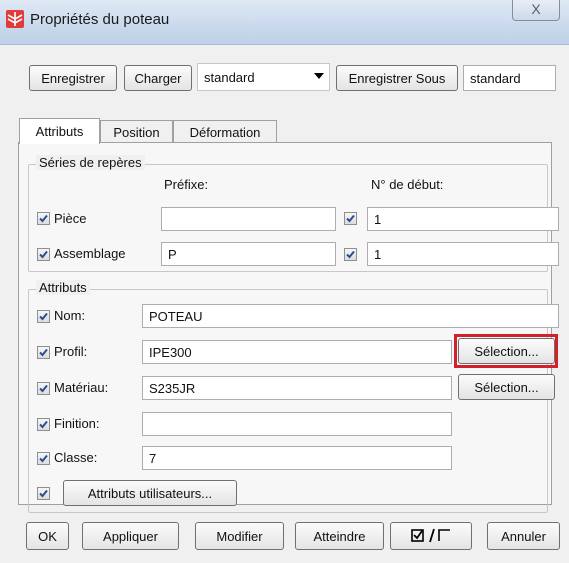 Image resolution: width=569 pixels, height=563 pixels. What do you see at coordinates (59, 131) in the screenshot?
I see `tab-attributes: Attributs` at bounding box center [59, 131].